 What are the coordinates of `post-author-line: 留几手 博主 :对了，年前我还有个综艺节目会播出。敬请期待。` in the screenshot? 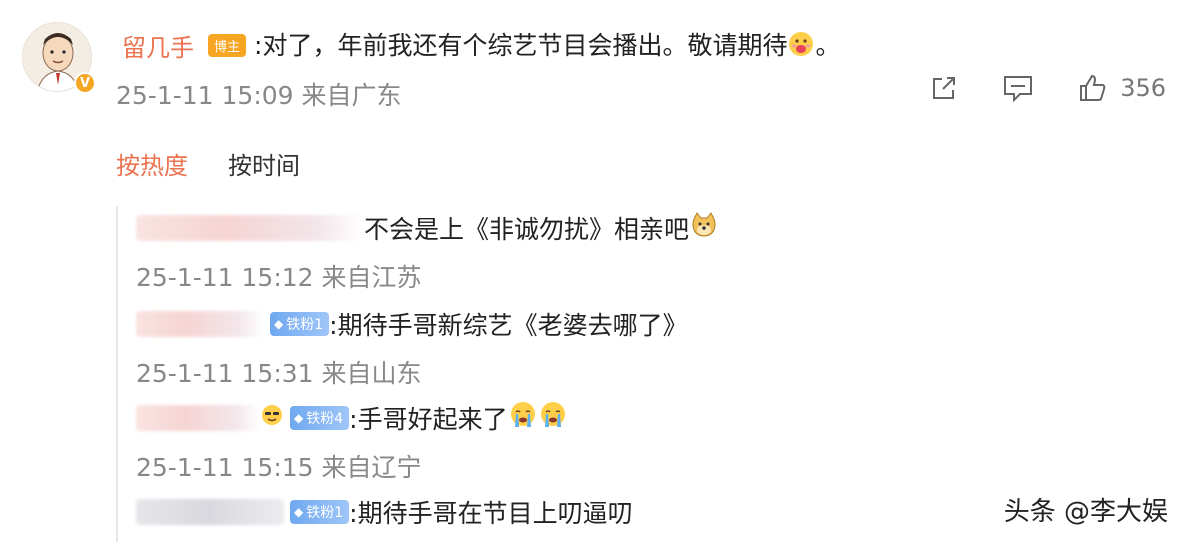 It's located at (481, 45).